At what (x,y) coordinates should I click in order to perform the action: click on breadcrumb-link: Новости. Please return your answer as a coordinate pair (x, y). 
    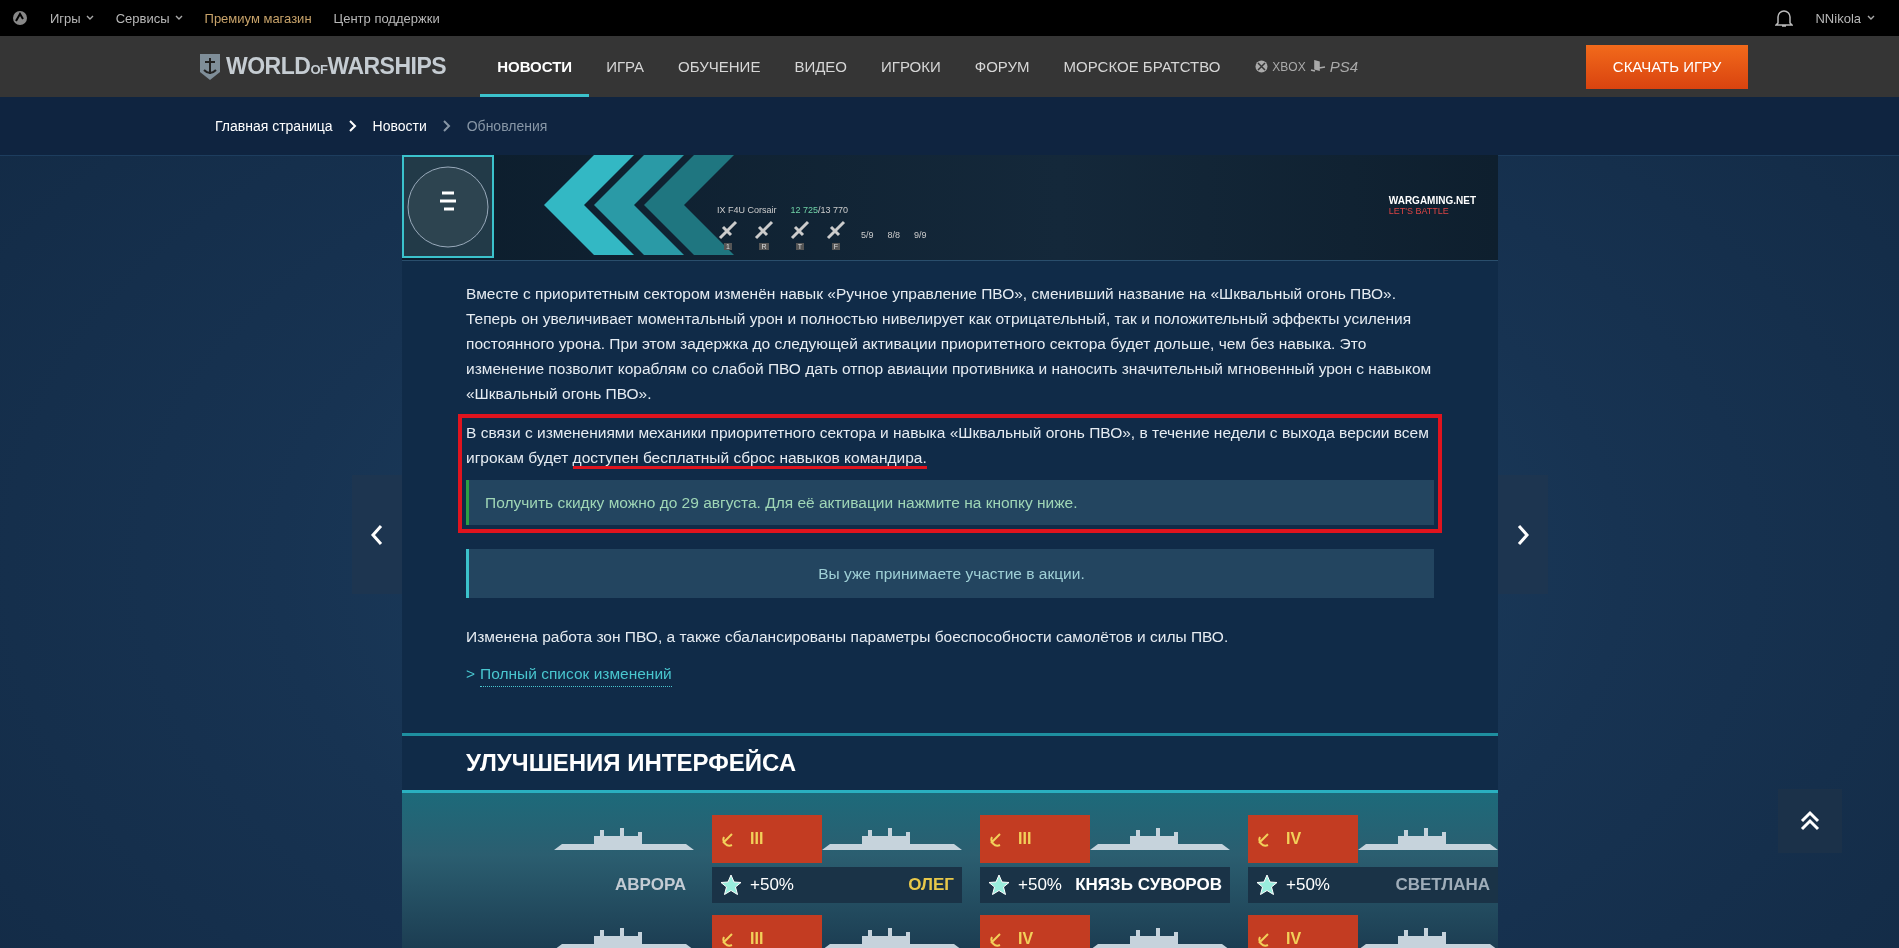
    Looking at the image, I should click on (399, 126).